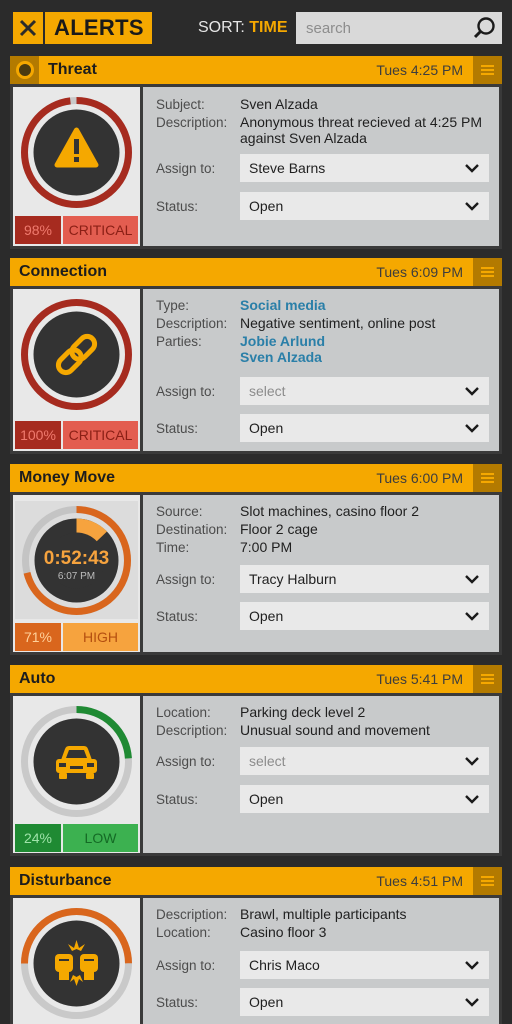 The height and width of the screenshot is (1024, 512). I want to click on timer-countdown: 0:52:43, so click(76, 558).